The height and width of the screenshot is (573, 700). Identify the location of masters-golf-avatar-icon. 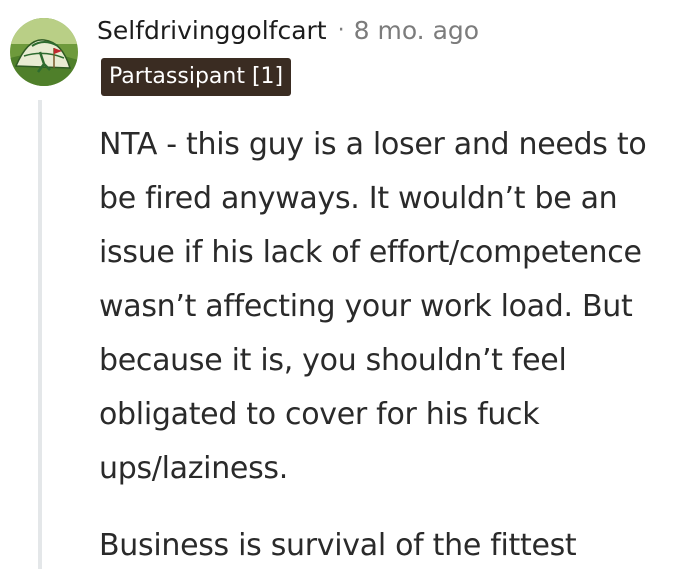
(44, 52).